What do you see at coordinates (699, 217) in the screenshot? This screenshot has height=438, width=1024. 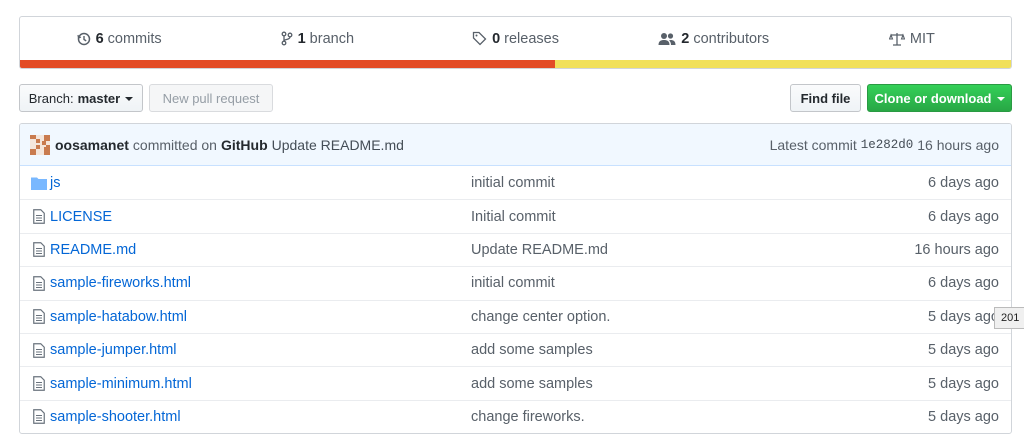 I see `file-commit-message-link: Initial commit` at bounding box center [699, 217].